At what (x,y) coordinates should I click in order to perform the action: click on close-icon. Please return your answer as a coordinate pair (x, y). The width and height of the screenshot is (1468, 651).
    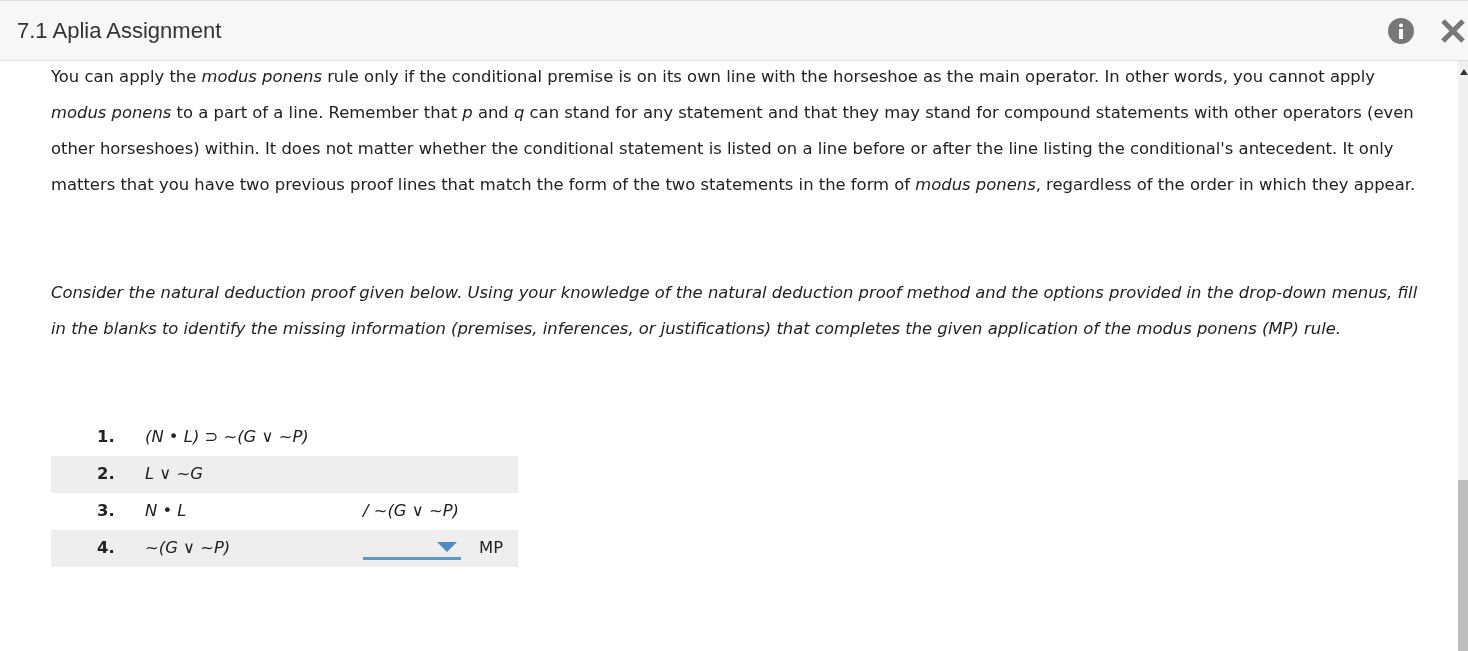
    Looking at the image, I should click on (1453, 30).